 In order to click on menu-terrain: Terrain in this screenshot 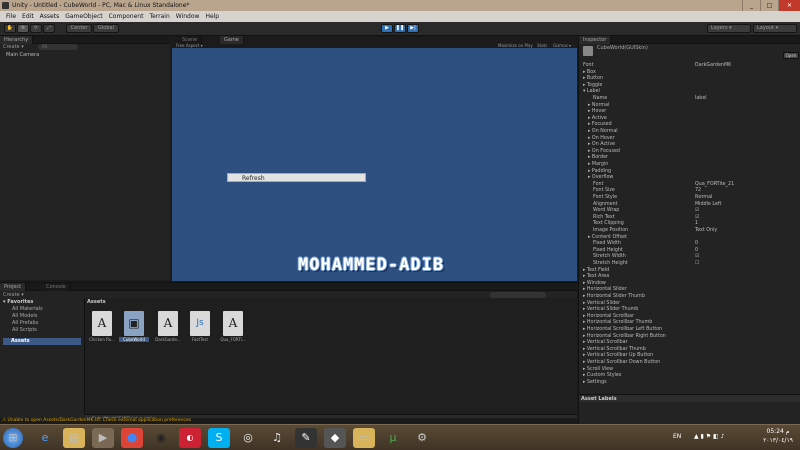, I will do `click(159, 16)`.